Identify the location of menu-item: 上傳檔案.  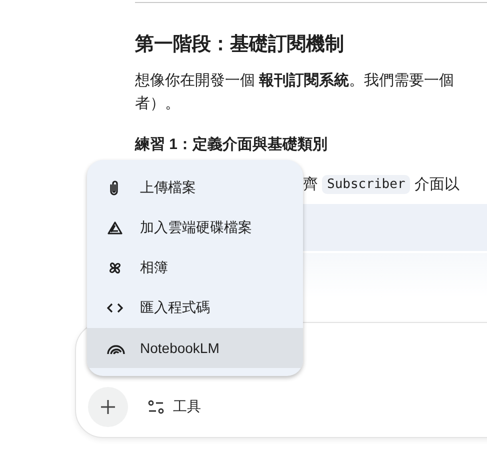
(195, 188).